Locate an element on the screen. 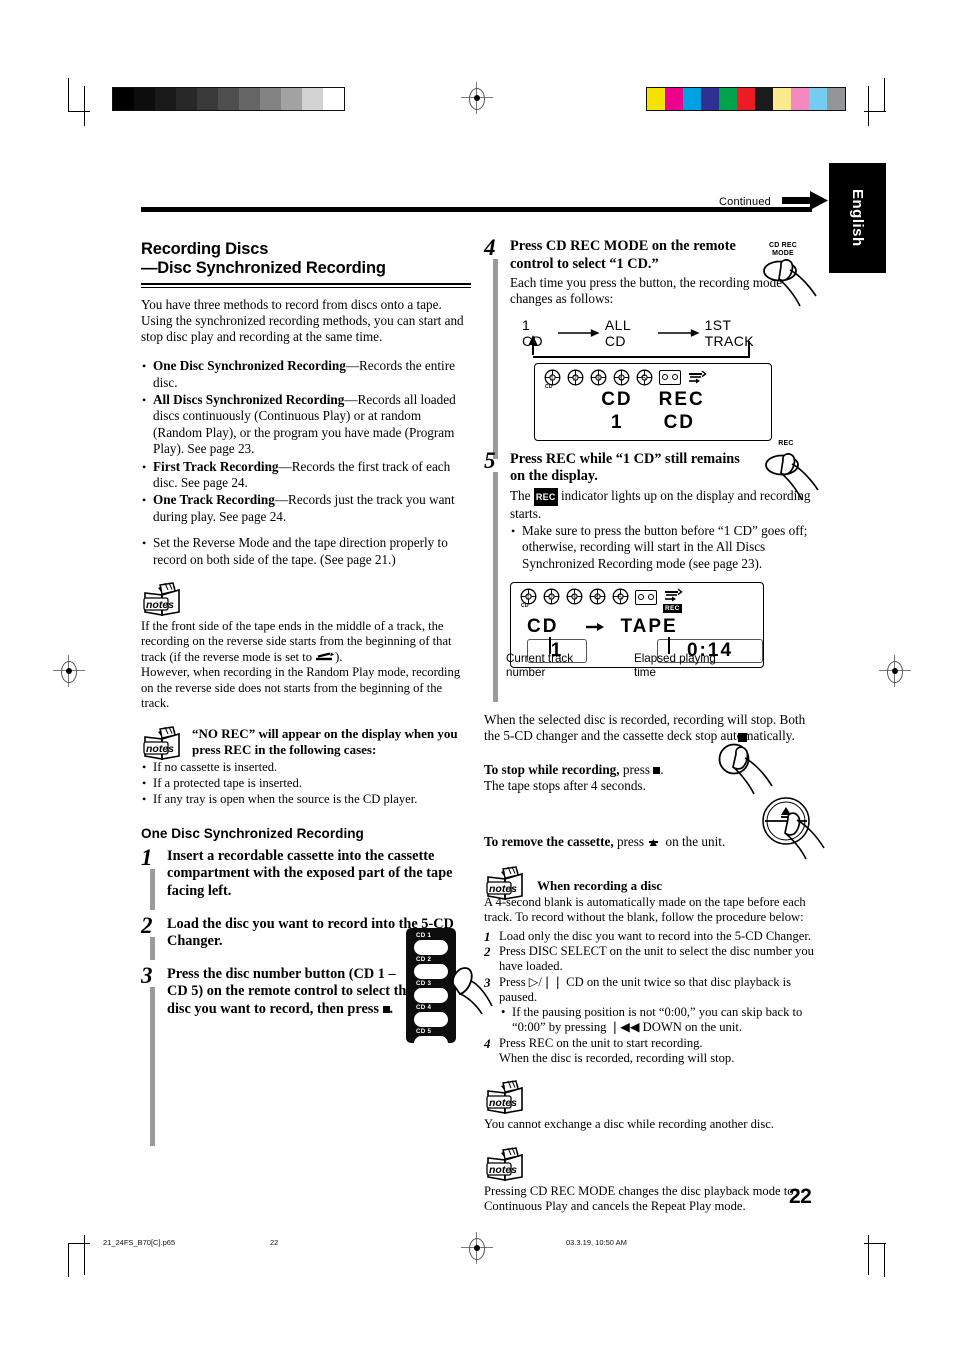 This screenshot has width=954, height=1353. mini-step-number: 1 is located at coordinates (487, 936).